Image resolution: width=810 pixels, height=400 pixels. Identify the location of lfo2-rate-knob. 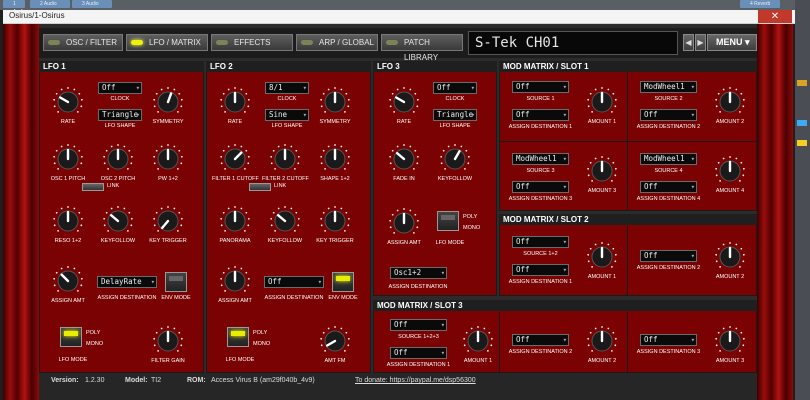
(235, 102).